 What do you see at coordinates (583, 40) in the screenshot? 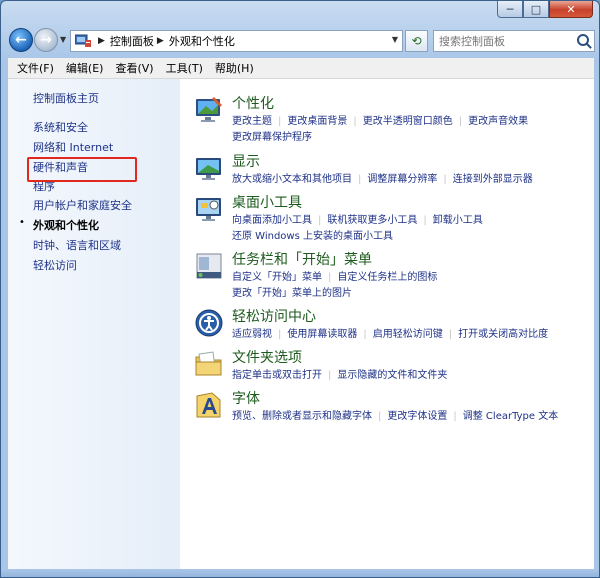
I see `search-icon` at bounding box center [583, 40].